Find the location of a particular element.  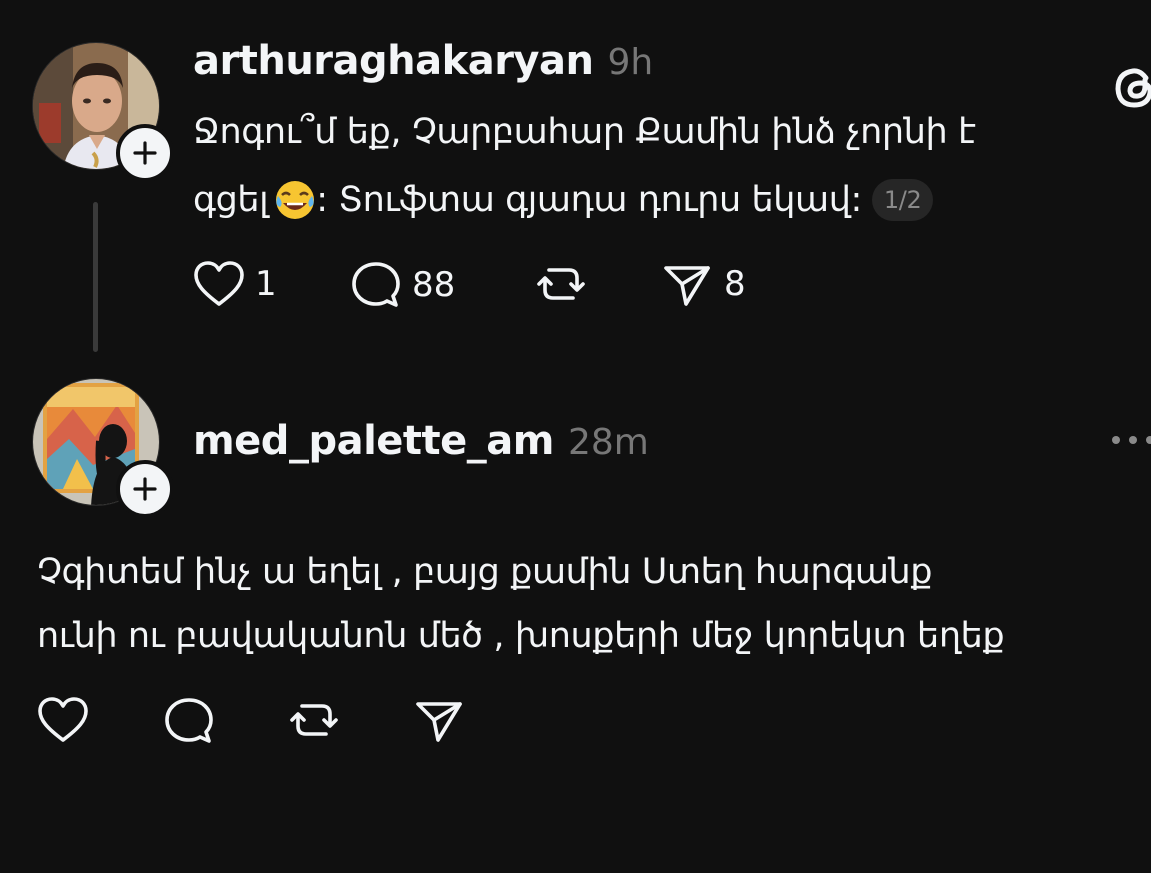

post-header: med_palette_am 28m is located at coordinates (421, 441).